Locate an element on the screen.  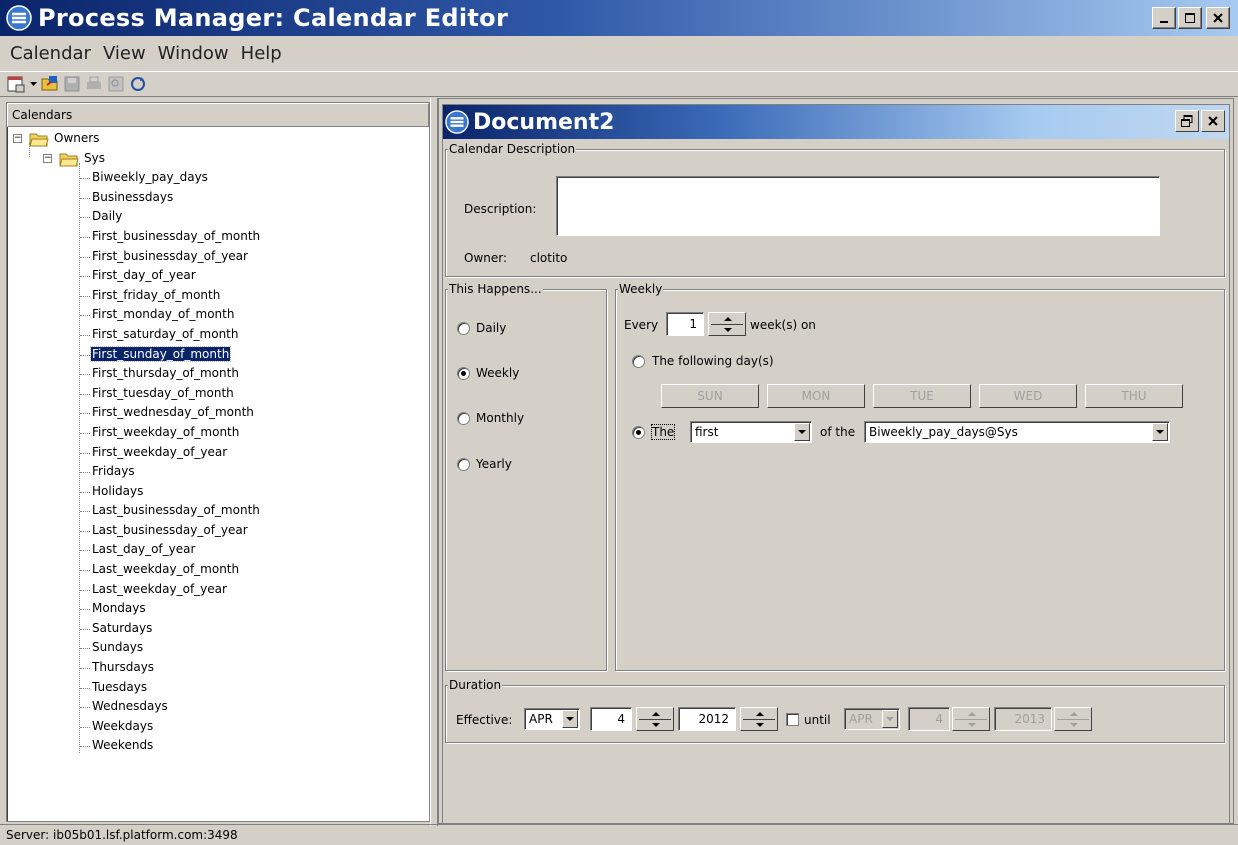
tree-item-calendar: Daily is located at coordinates (218, 217).